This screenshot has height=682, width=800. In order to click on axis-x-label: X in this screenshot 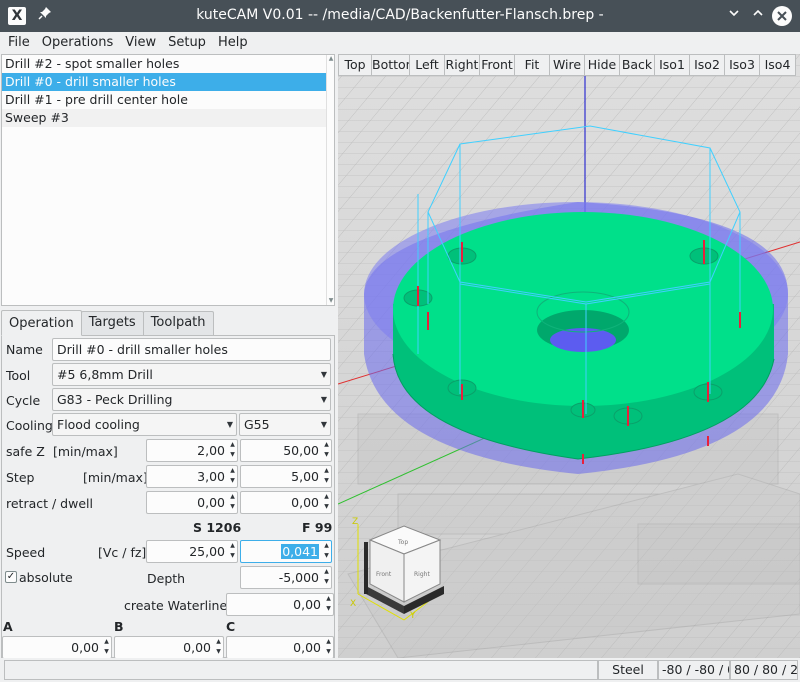, I will do `click(353, 604)`.